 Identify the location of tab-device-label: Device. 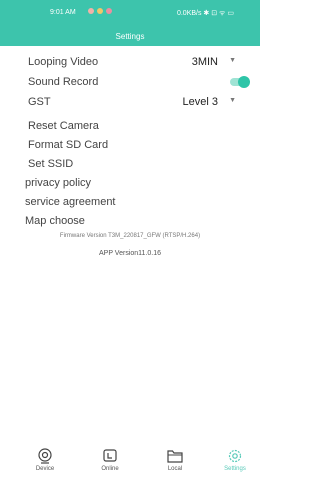
(45, 469).